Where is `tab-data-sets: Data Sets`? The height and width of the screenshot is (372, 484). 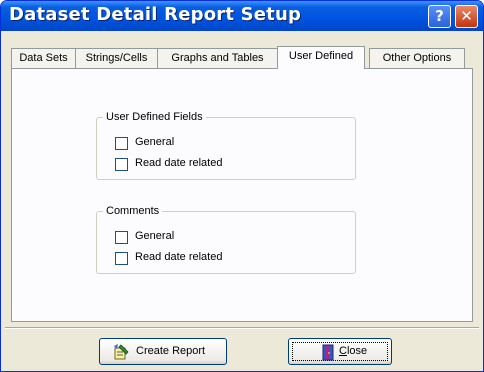 tab-data-sets: Data Sets is located at coordinates (43, 58).